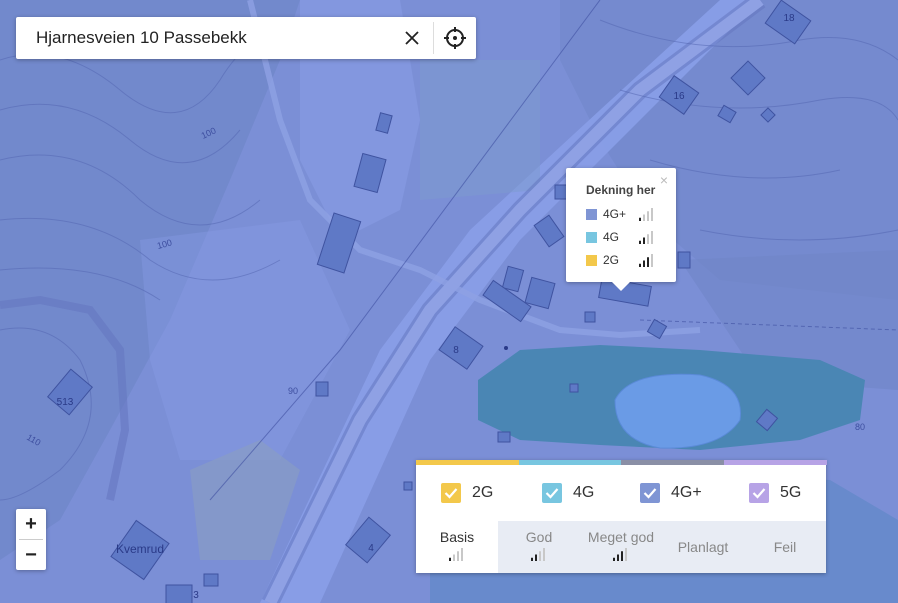 This screenshot has height=603, width=898. Describe the element at coordinates (65, 402) in the screenshot. I see `house-number: 513` at that location.